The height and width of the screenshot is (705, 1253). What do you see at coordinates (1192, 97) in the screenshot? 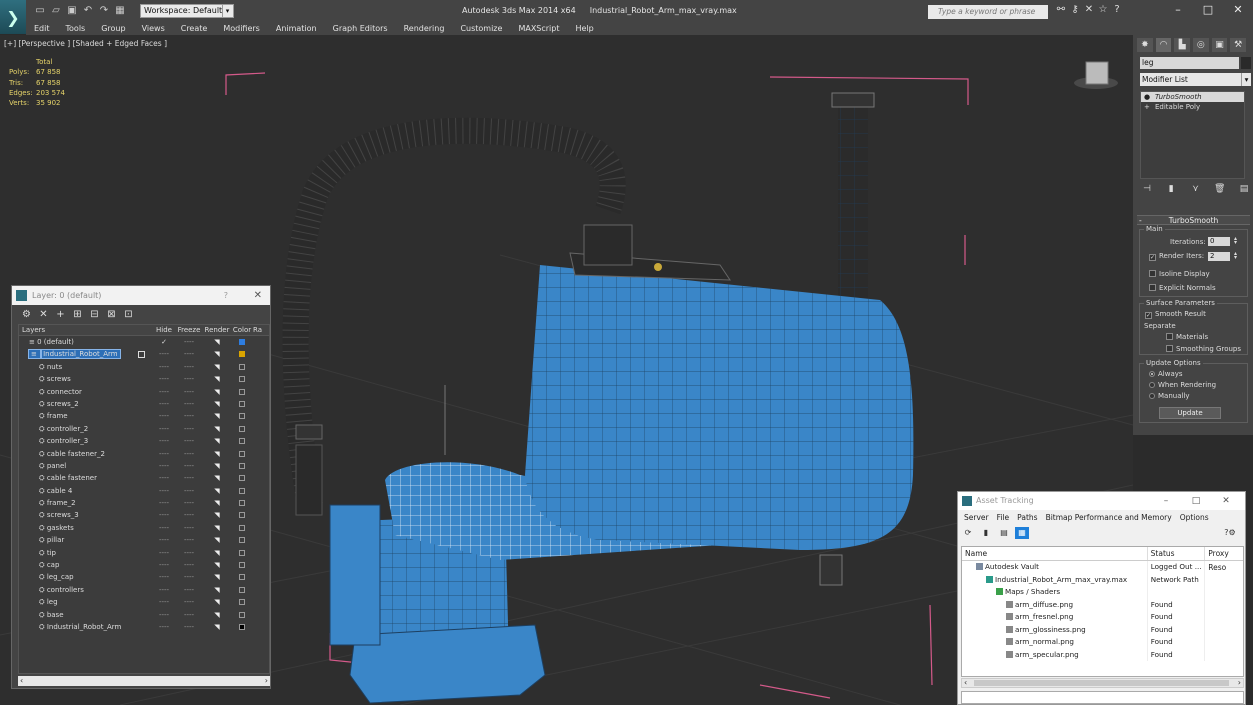
I see `stack-item-turbosmooth: ● TurboSmooth` at bounding box center [1192, 97].